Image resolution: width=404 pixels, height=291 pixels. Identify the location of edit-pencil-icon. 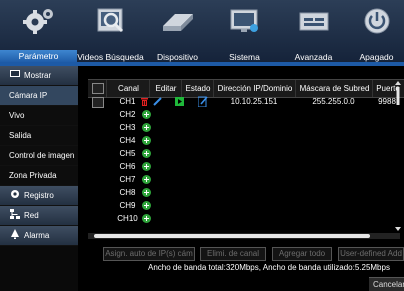
(157, 101).